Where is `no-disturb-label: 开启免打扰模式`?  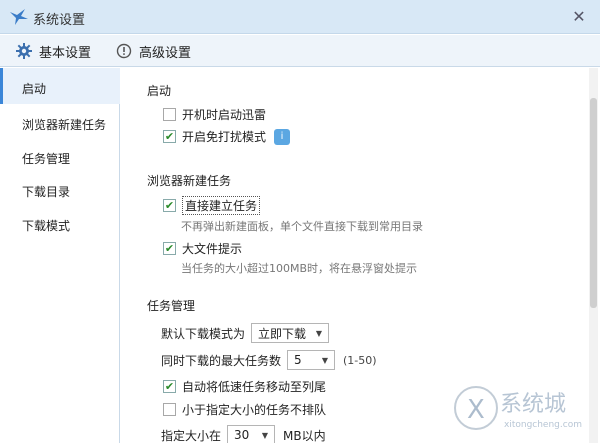
no-disturb-label: 开启免打扰模式 is located at coordinates (224, 137).